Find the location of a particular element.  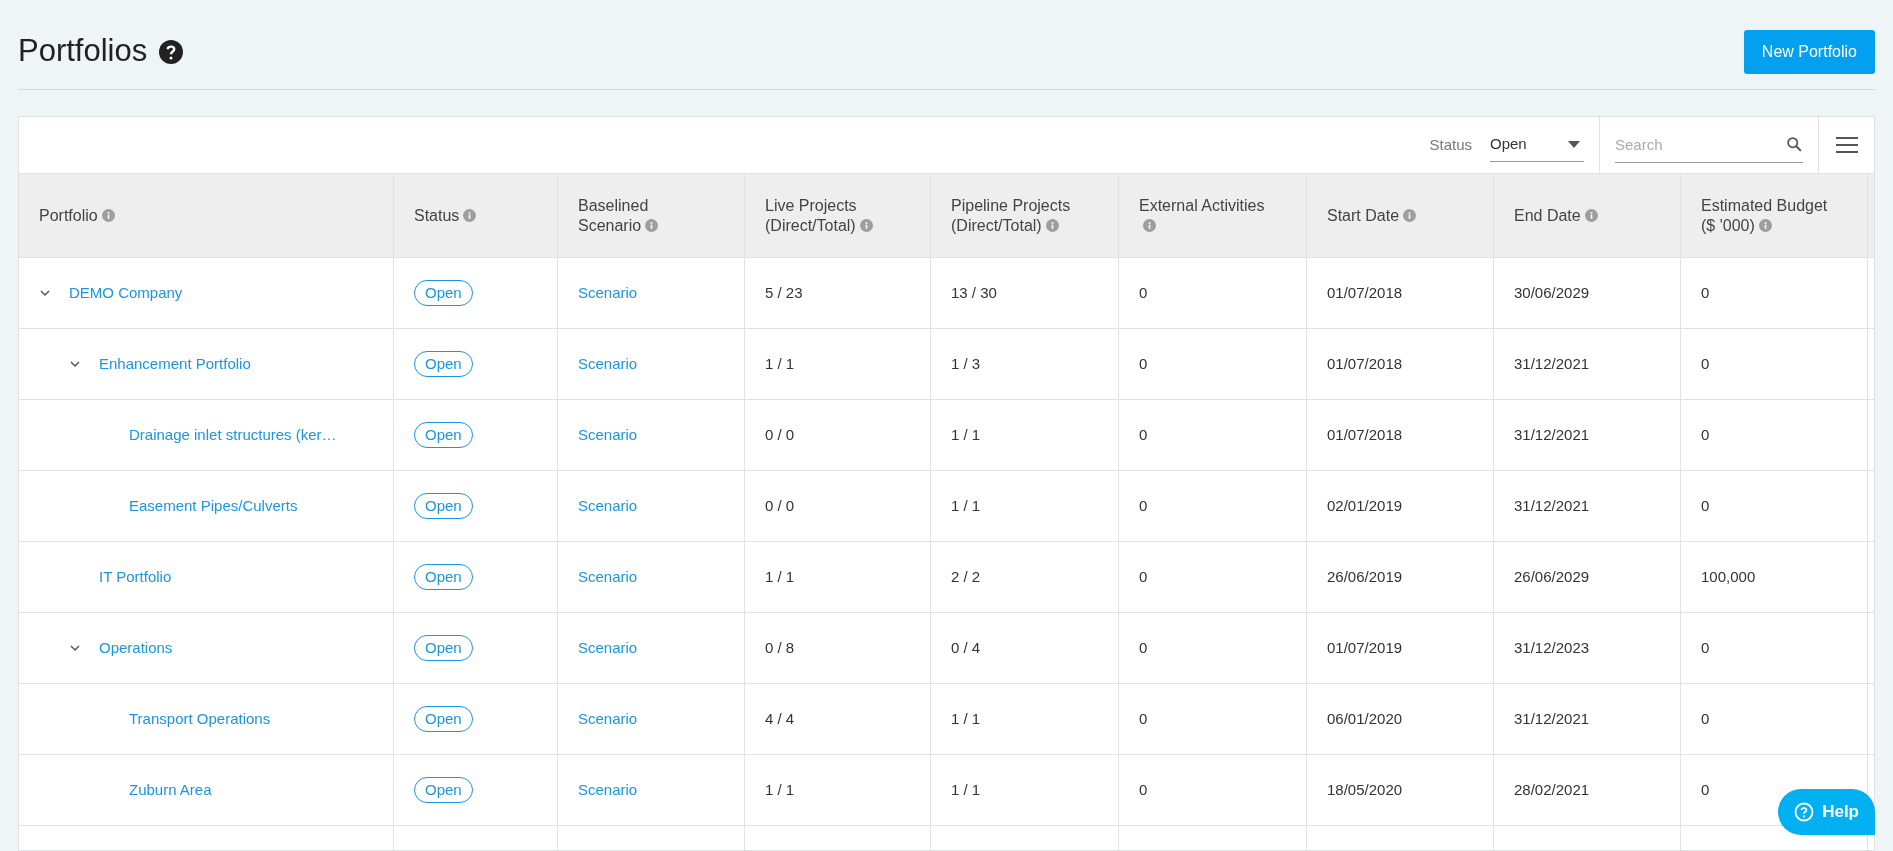

help-icon is located at coordinates (171, 51).